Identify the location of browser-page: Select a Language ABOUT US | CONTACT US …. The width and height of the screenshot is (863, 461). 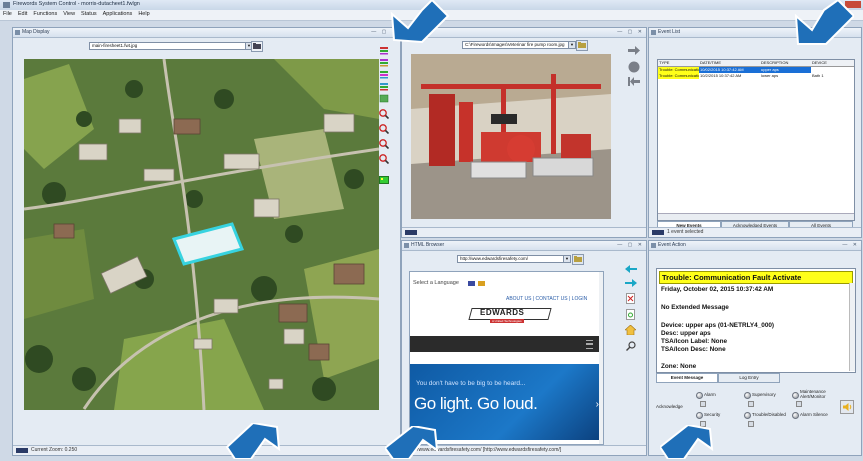
(506, 358).